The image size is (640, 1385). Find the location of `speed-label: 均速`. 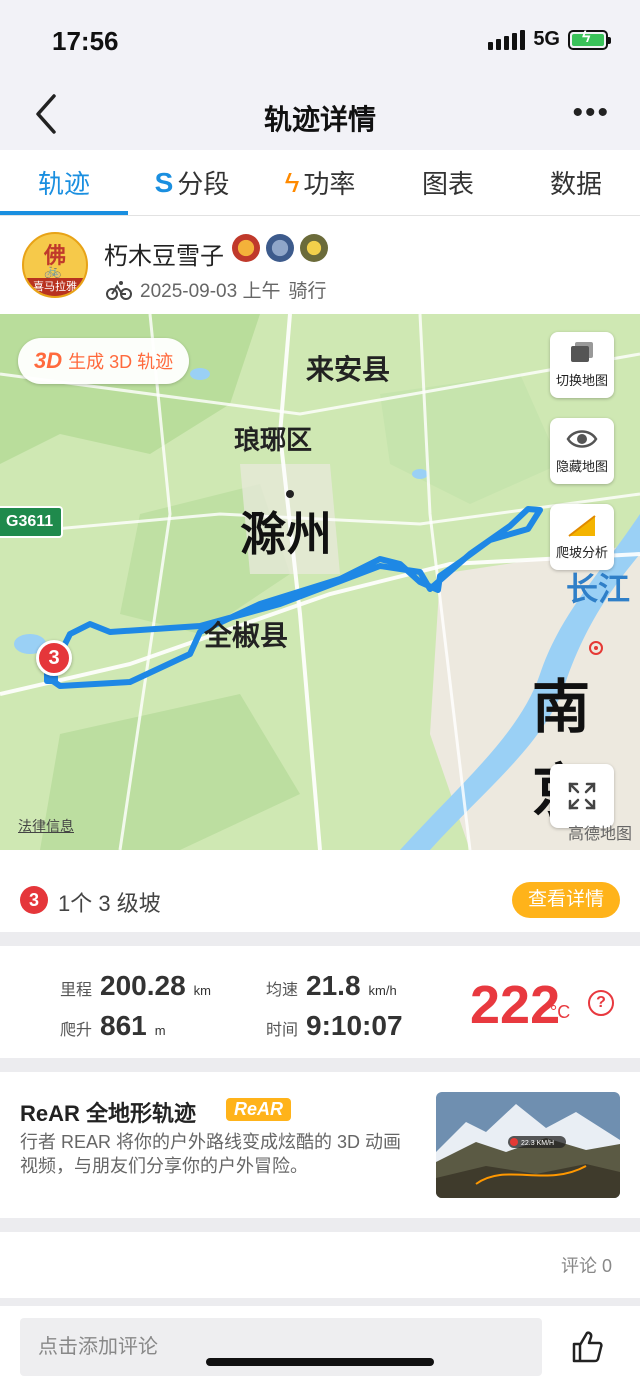

speed-label: 均速 is located at coordinates (282, 990).